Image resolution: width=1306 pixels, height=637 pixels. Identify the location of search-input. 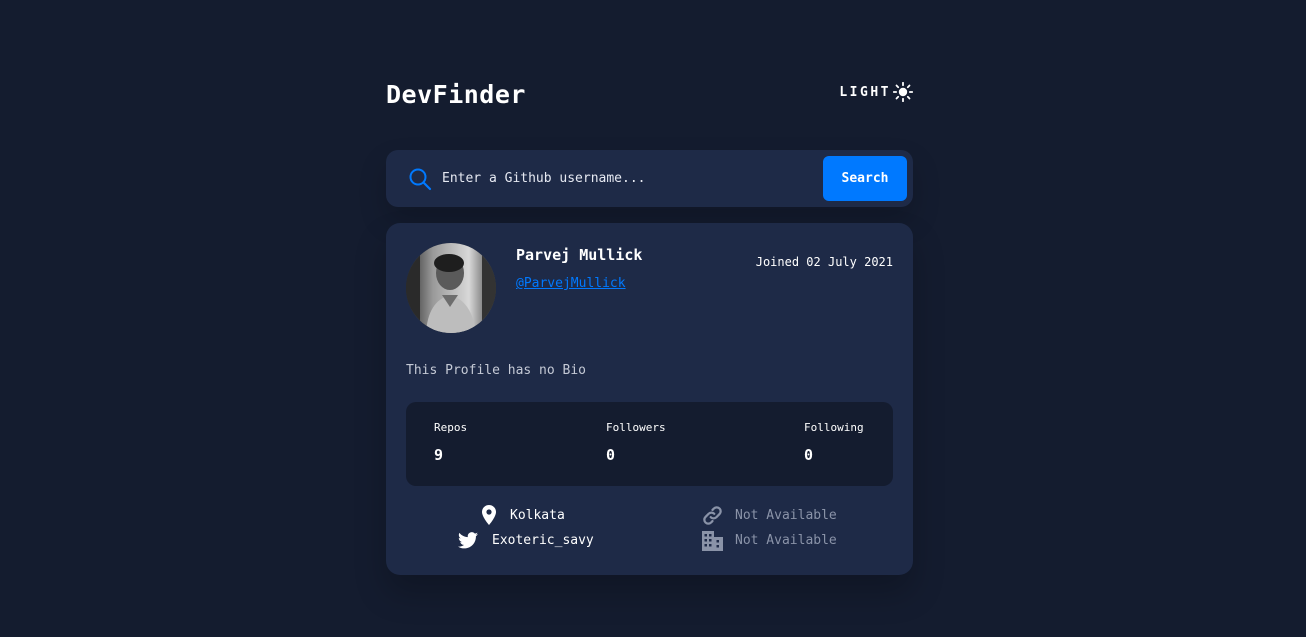
(625, 178).